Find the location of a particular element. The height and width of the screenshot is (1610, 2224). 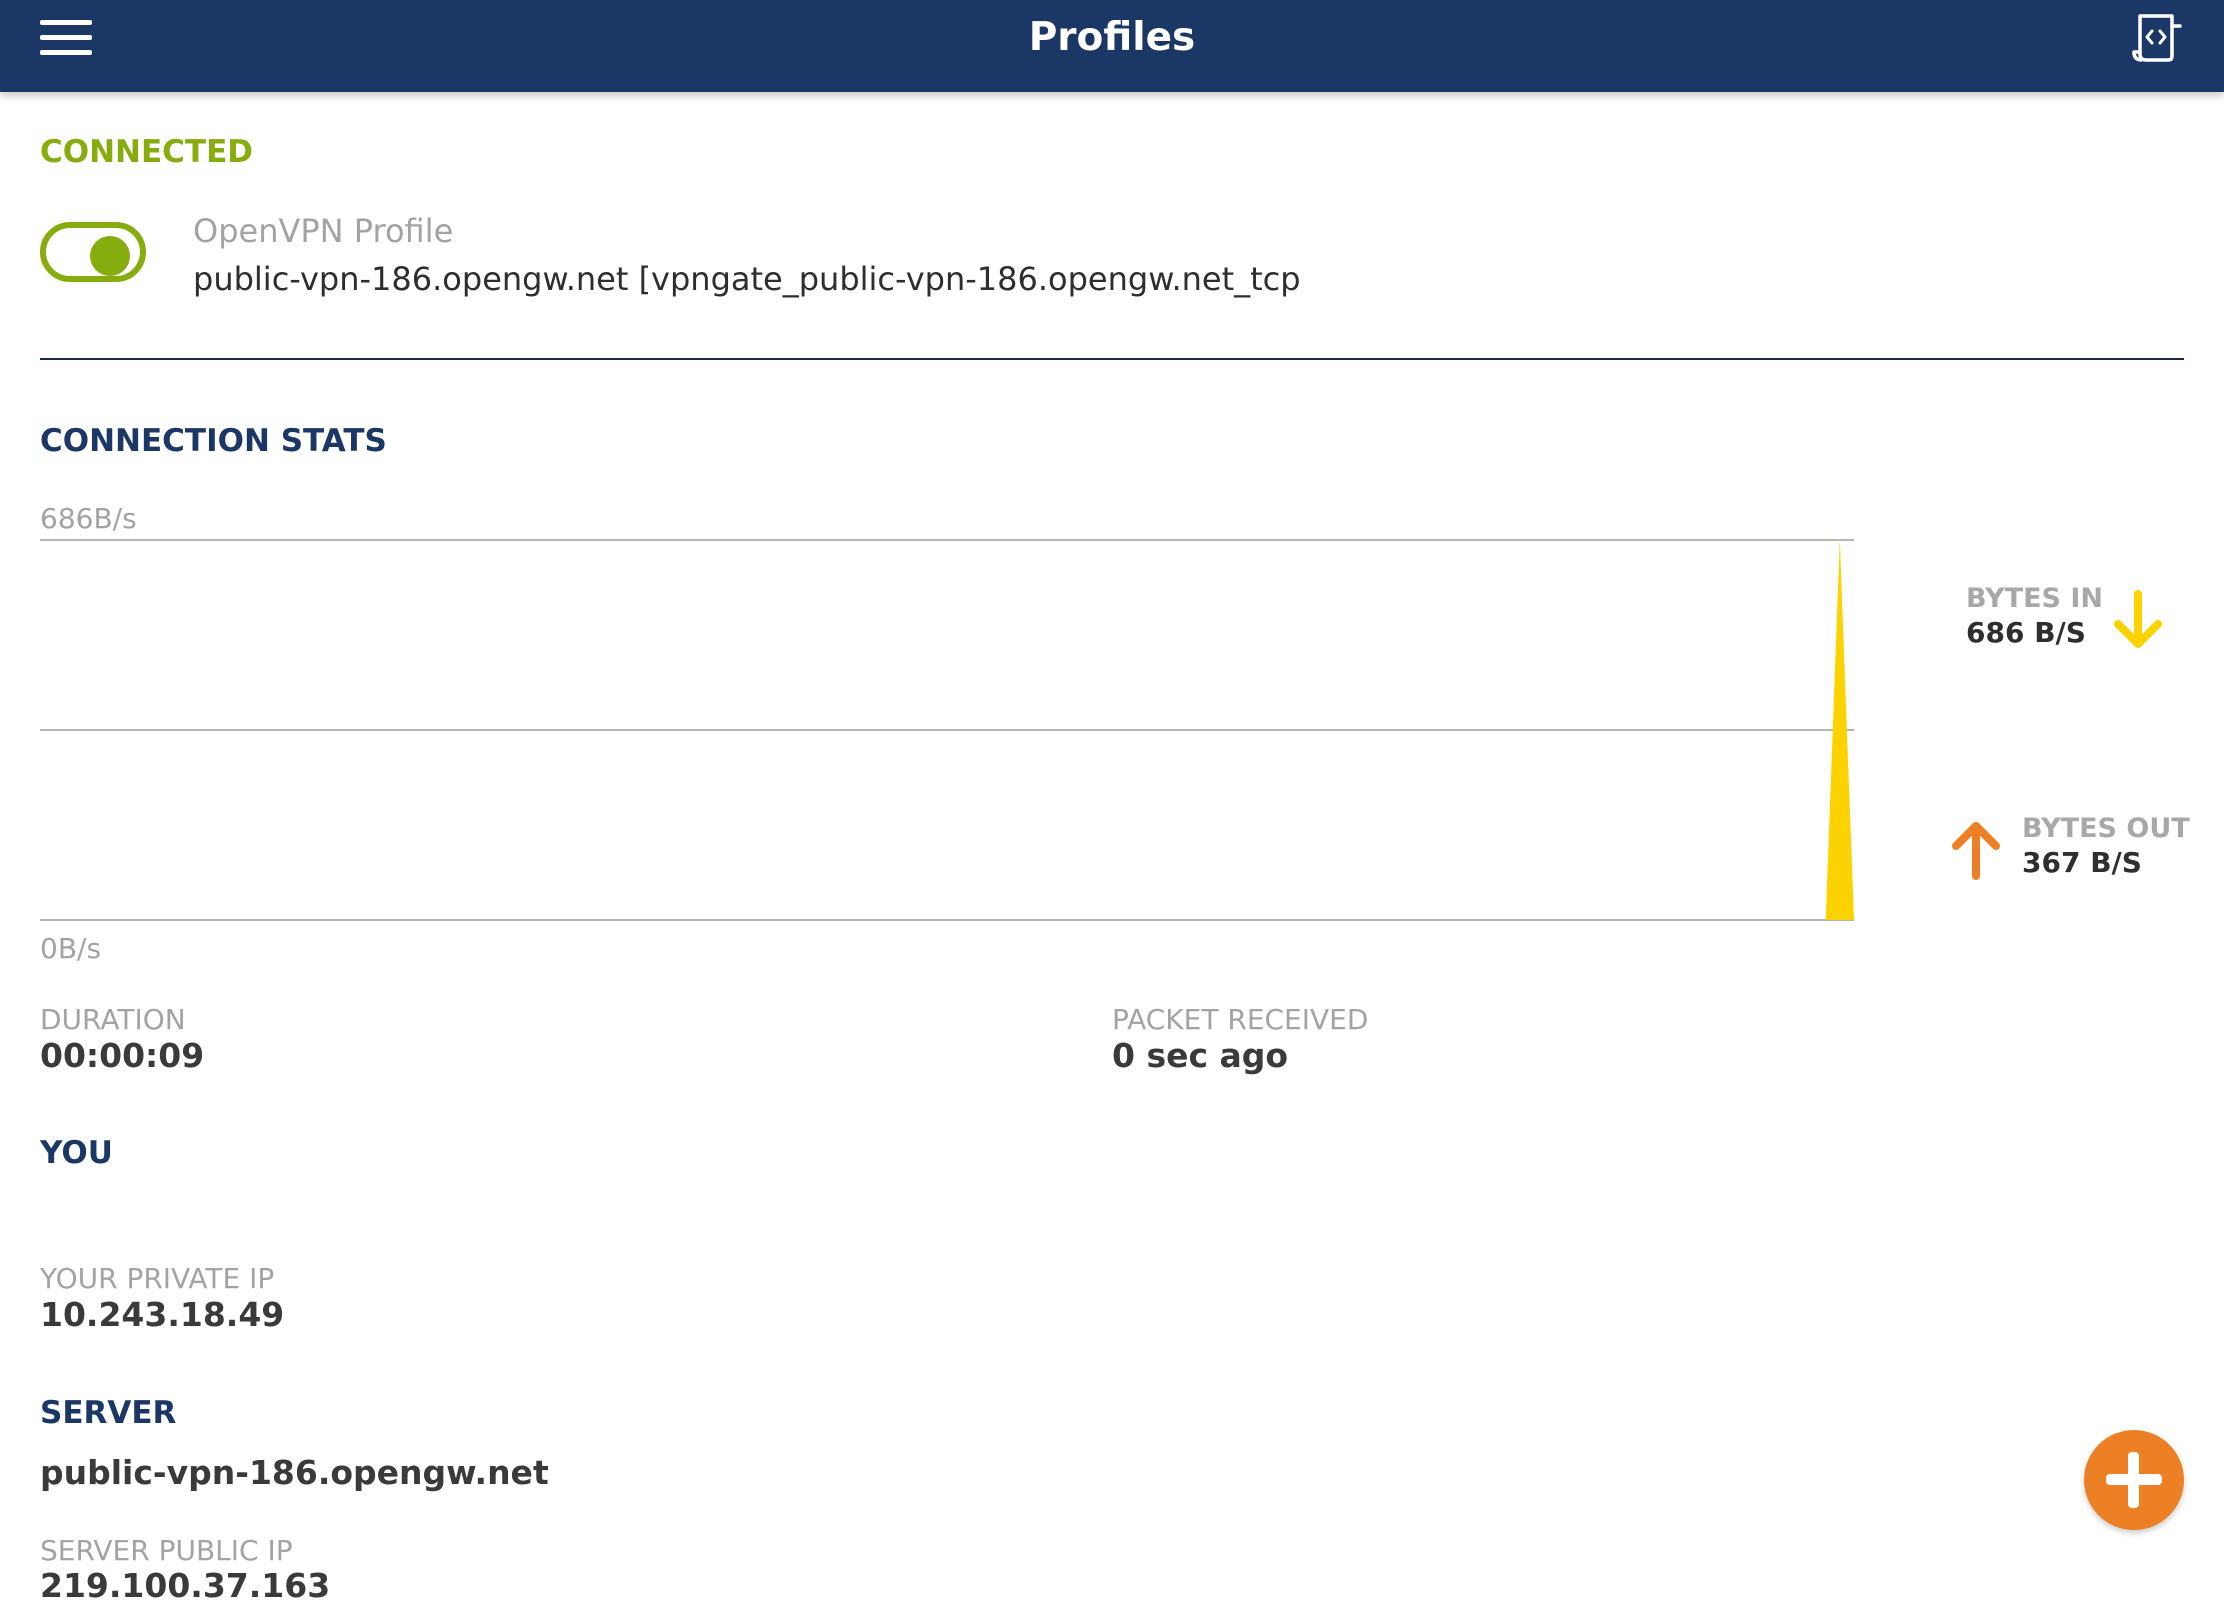

packet-received-label: PACKET RECEIVED is located at coordinates (1240, 1019).